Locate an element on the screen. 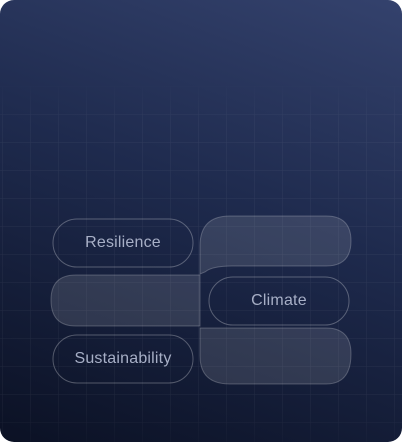 This screenshot has width=402, height=442. tag-sustainability-label: Sustainability is located at coordinates (123, 358).